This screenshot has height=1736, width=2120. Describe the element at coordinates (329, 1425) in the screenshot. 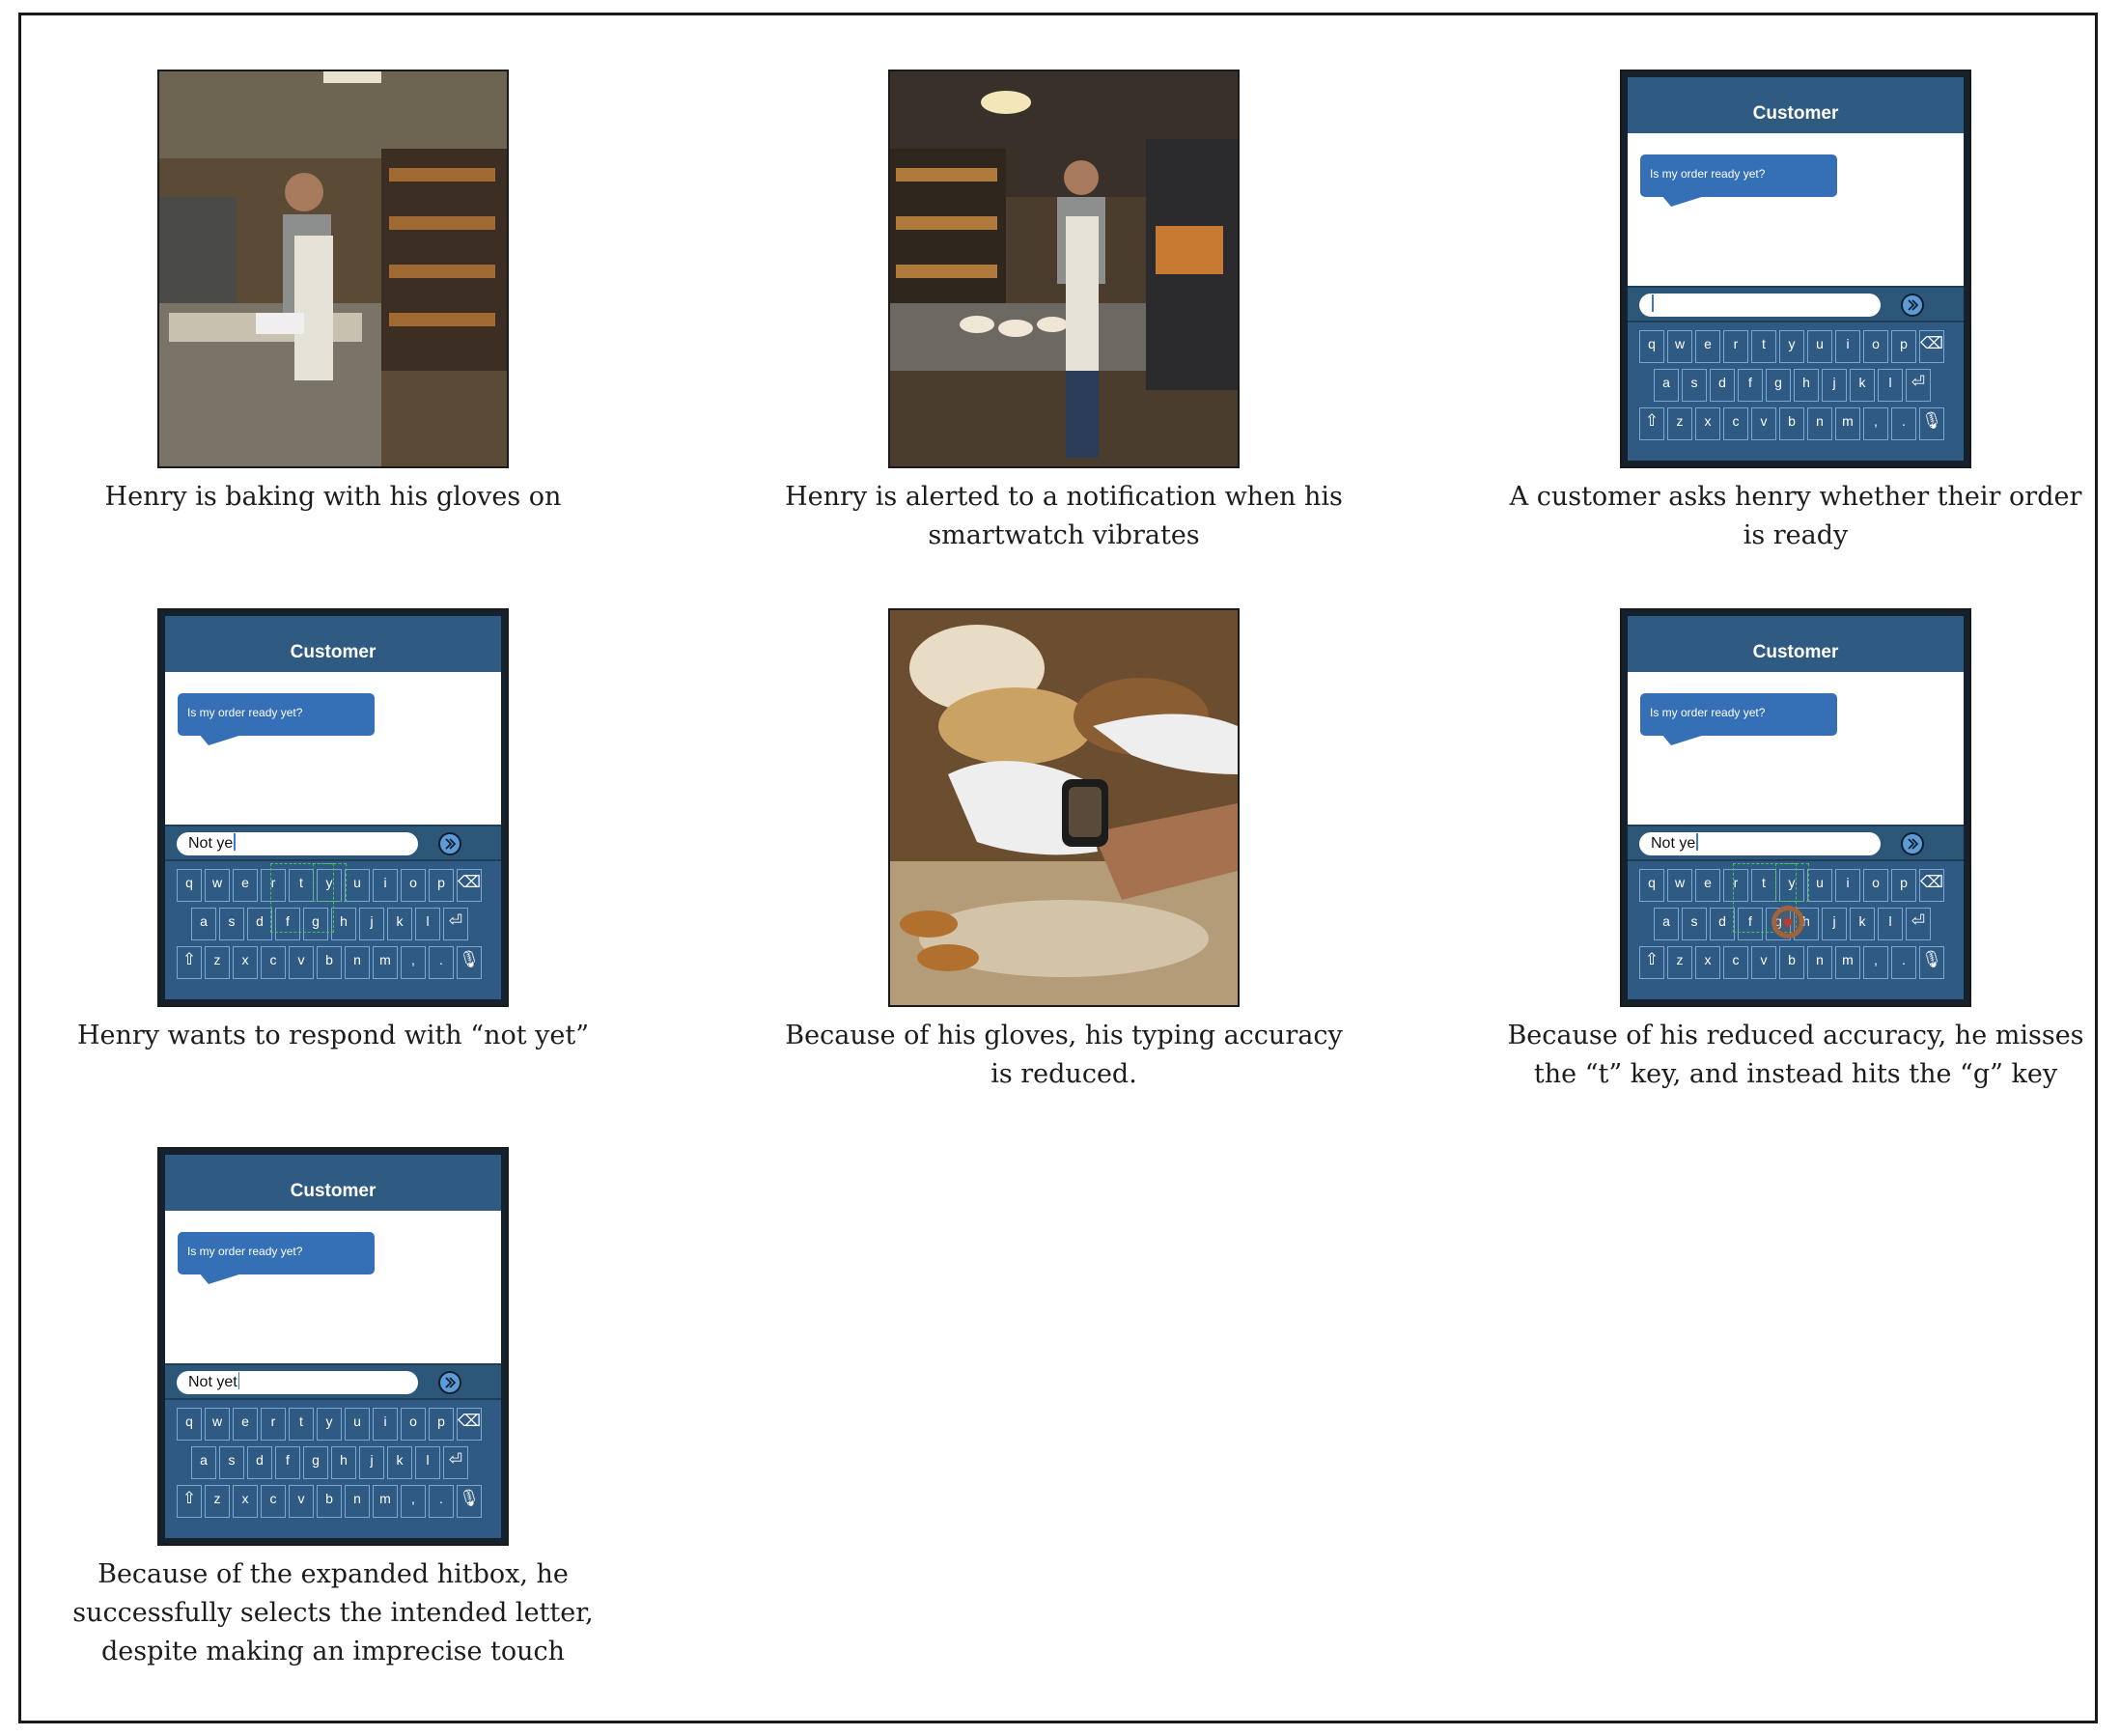

I see `key-y: y` at that location.